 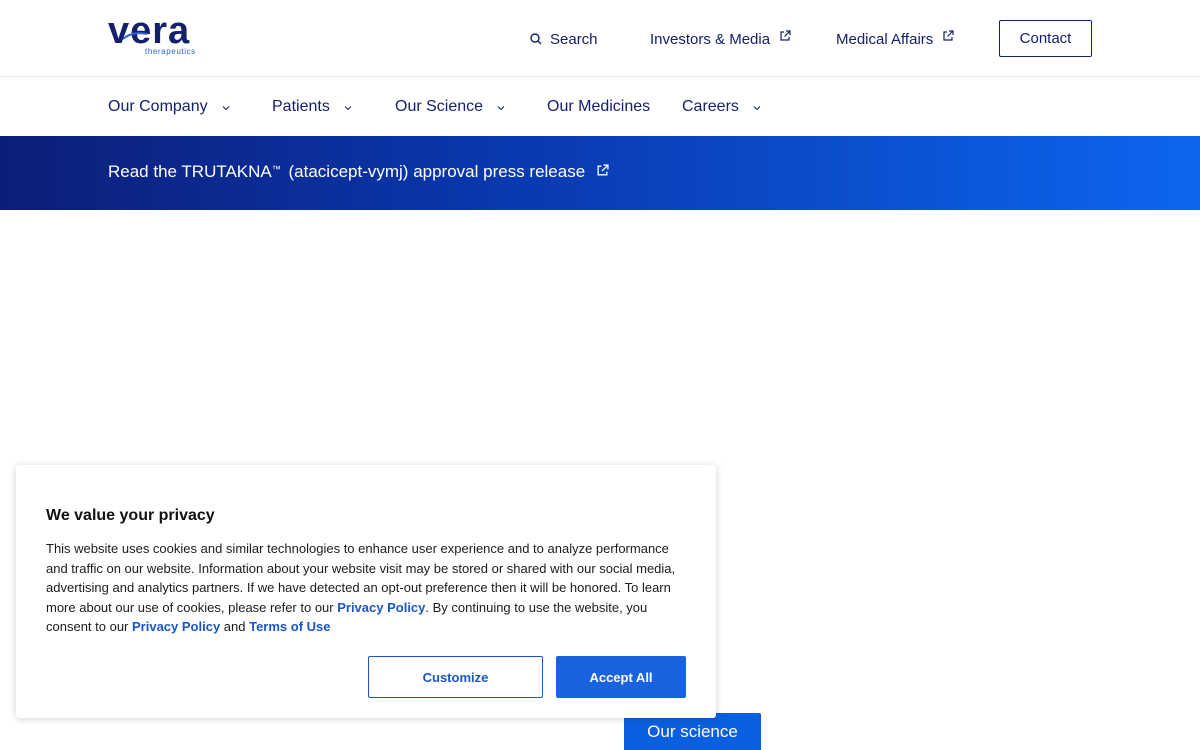 I want to click on banner-prefix: Read the TRUTAKNA, so click(x=190, y=171).